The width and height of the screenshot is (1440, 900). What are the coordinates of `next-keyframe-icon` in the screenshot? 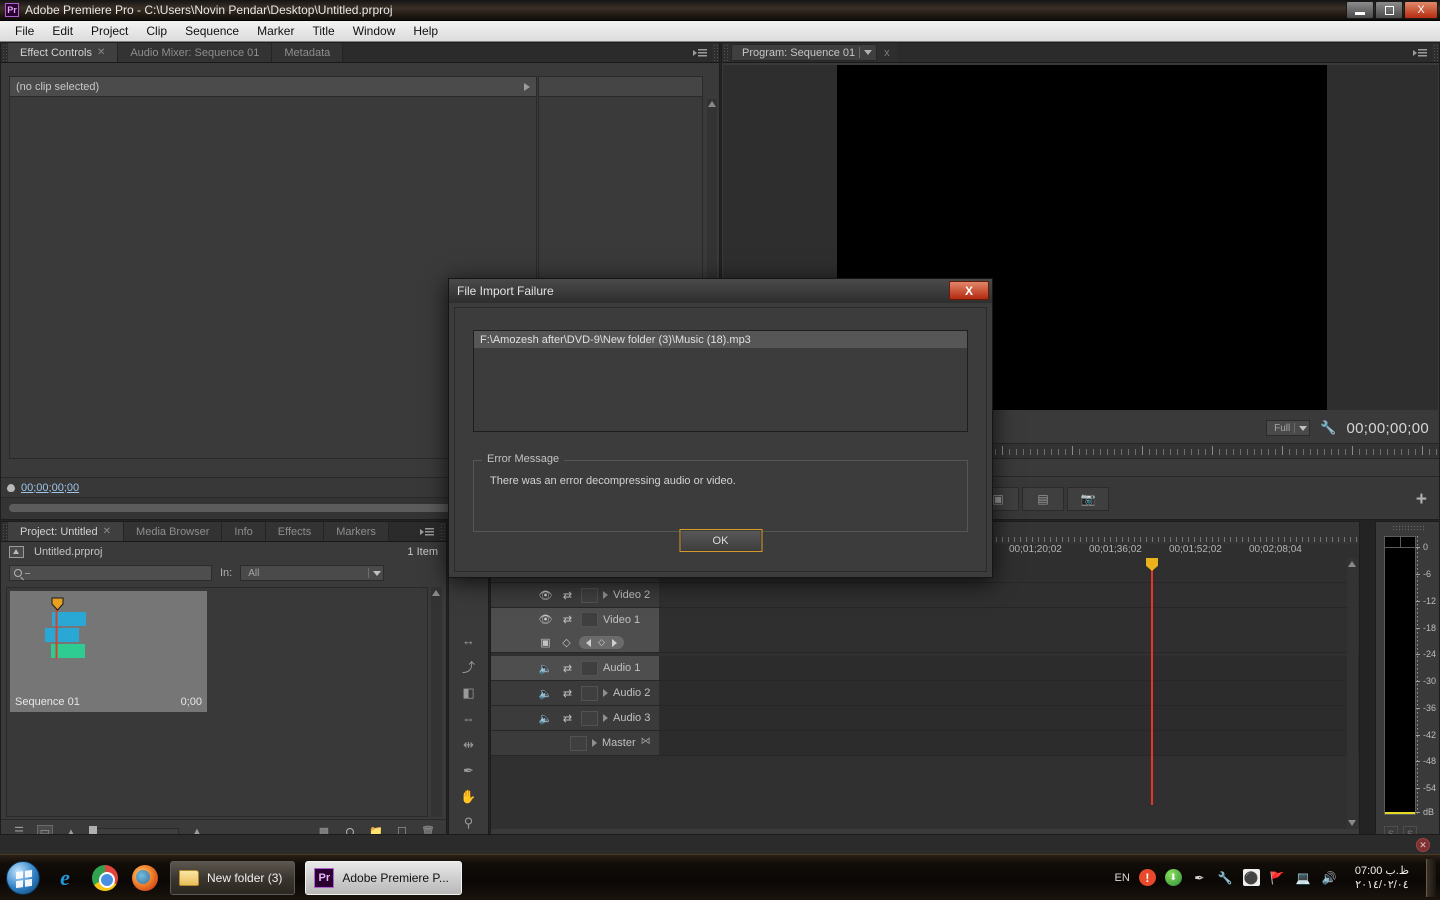 It's located at (614, 642).